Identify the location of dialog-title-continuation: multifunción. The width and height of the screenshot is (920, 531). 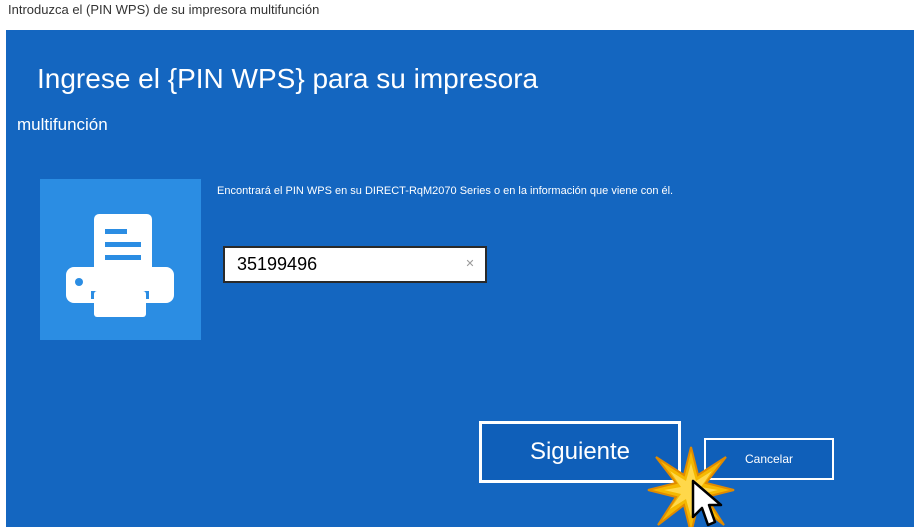
(62, 124).